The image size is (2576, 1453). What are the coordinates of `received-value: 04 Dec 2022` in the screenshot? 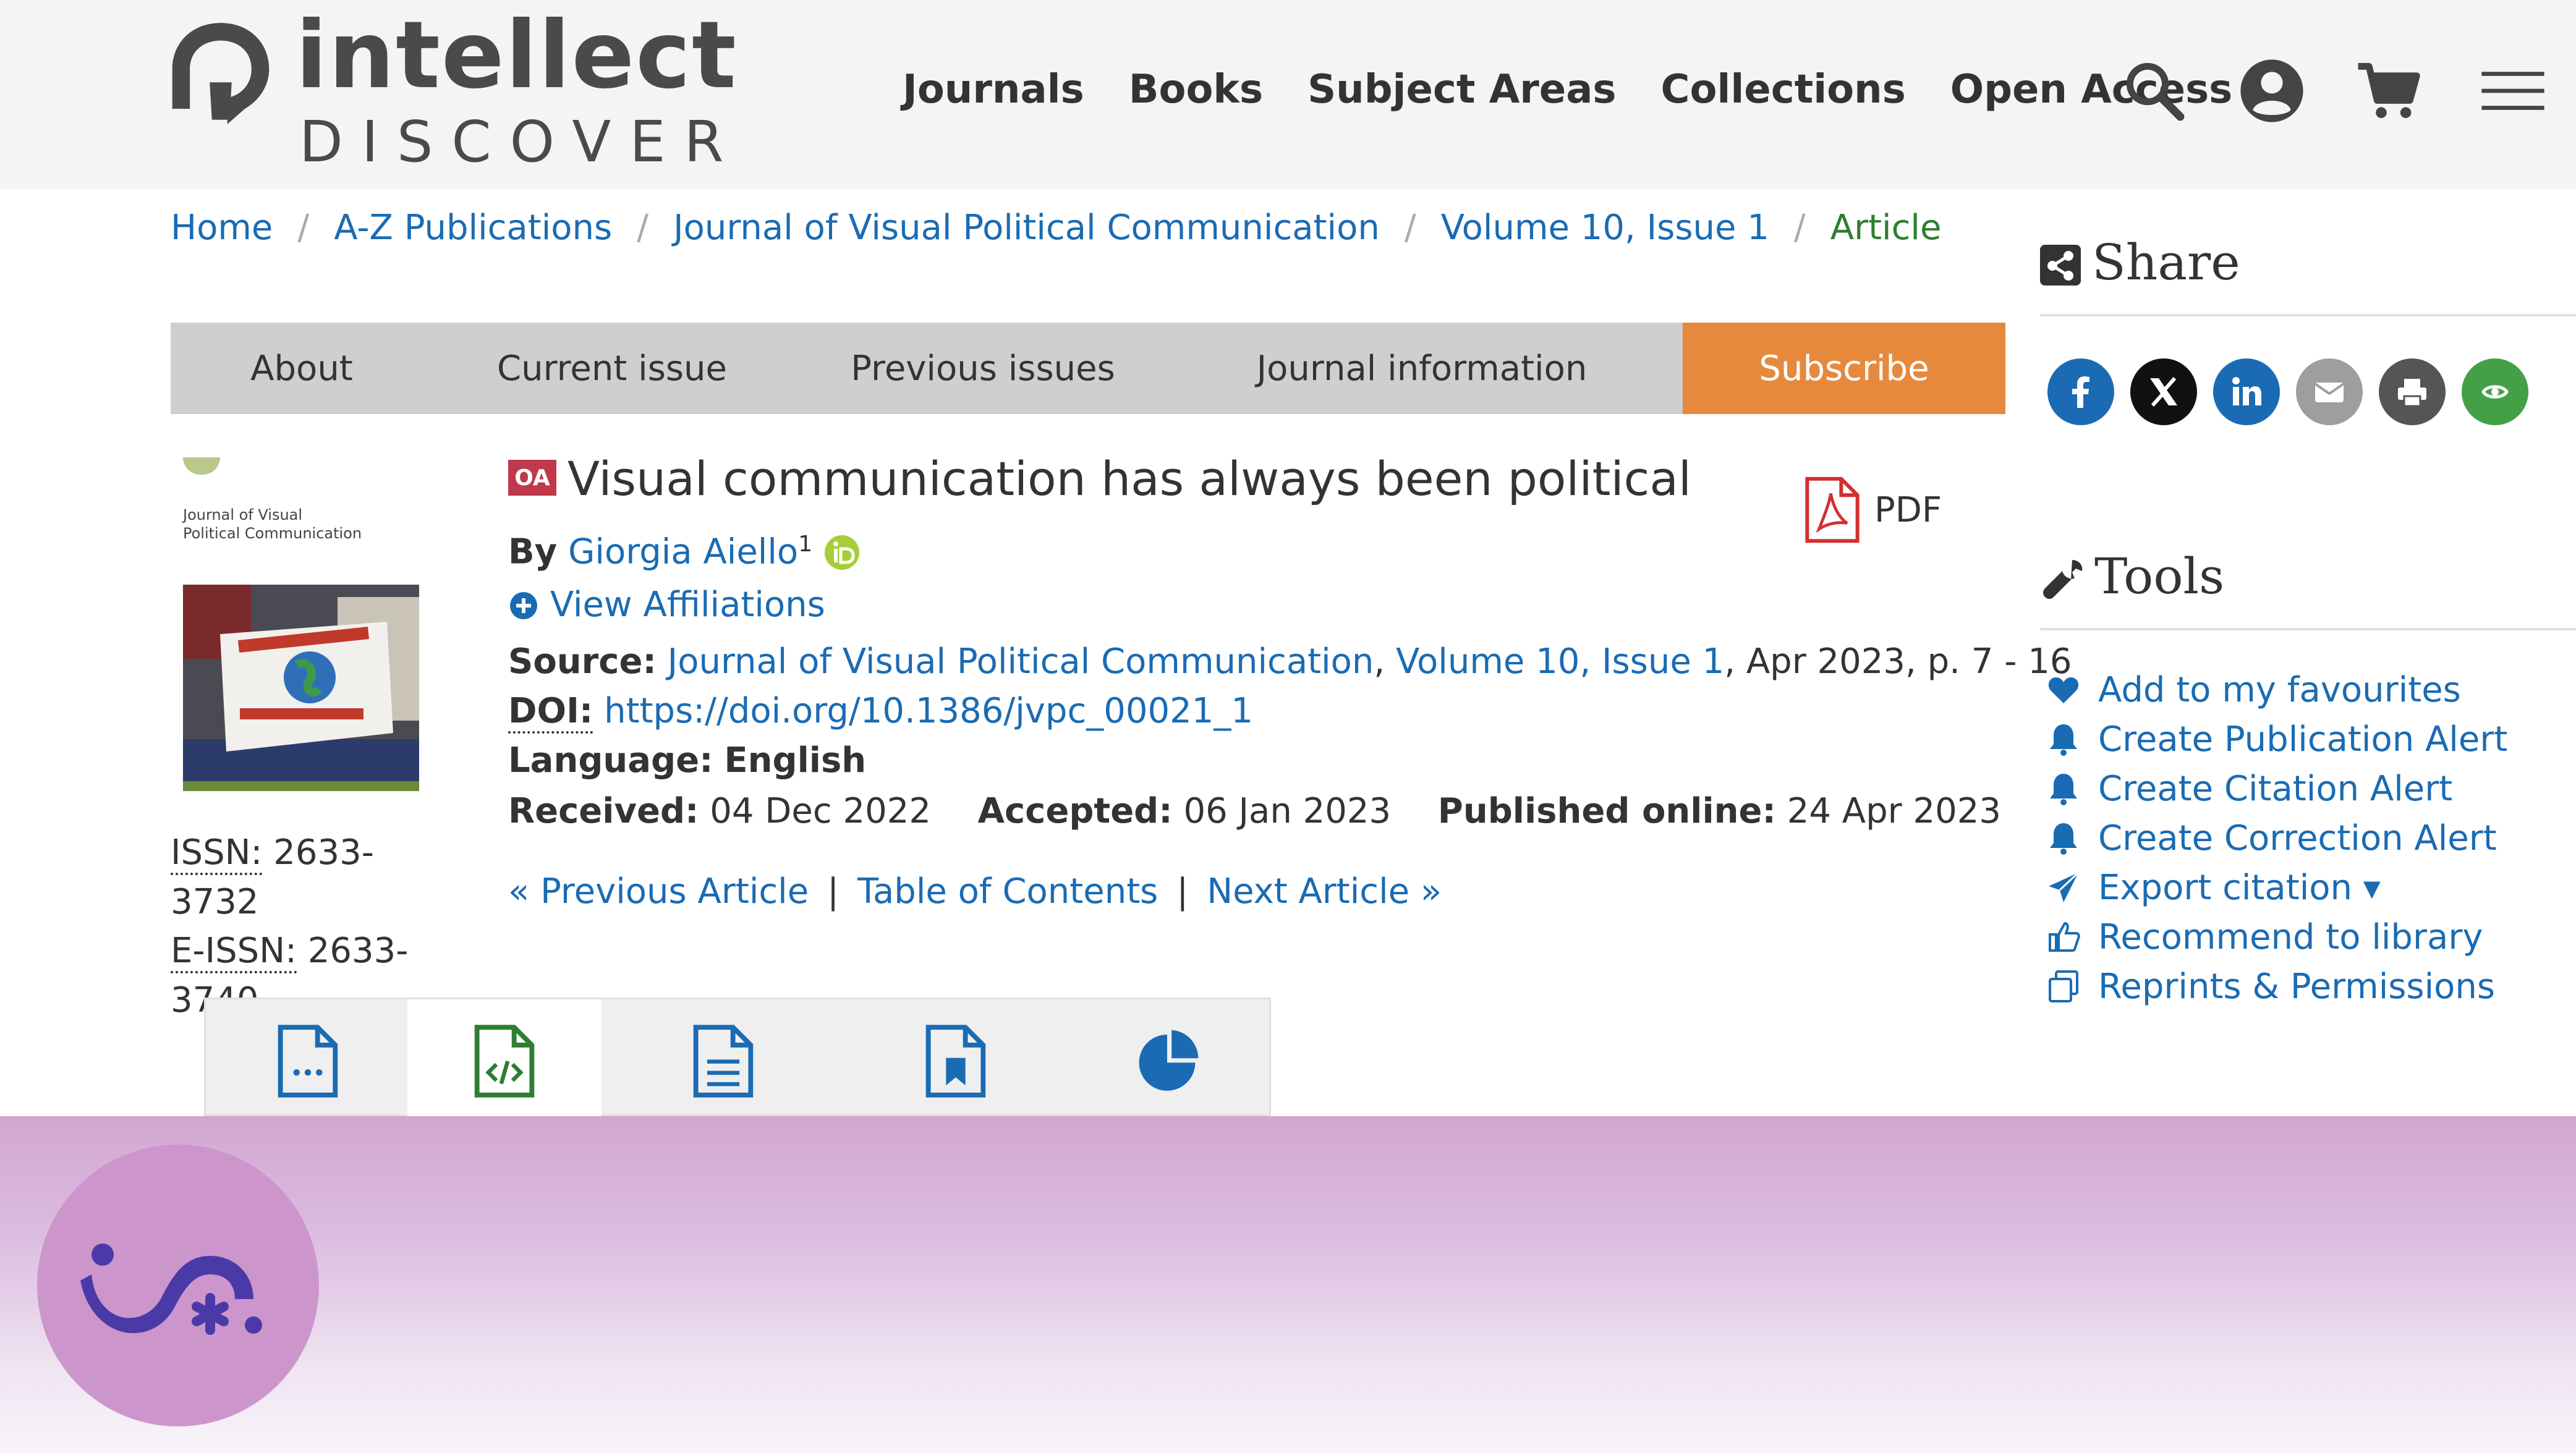 It's located at (820, 811).